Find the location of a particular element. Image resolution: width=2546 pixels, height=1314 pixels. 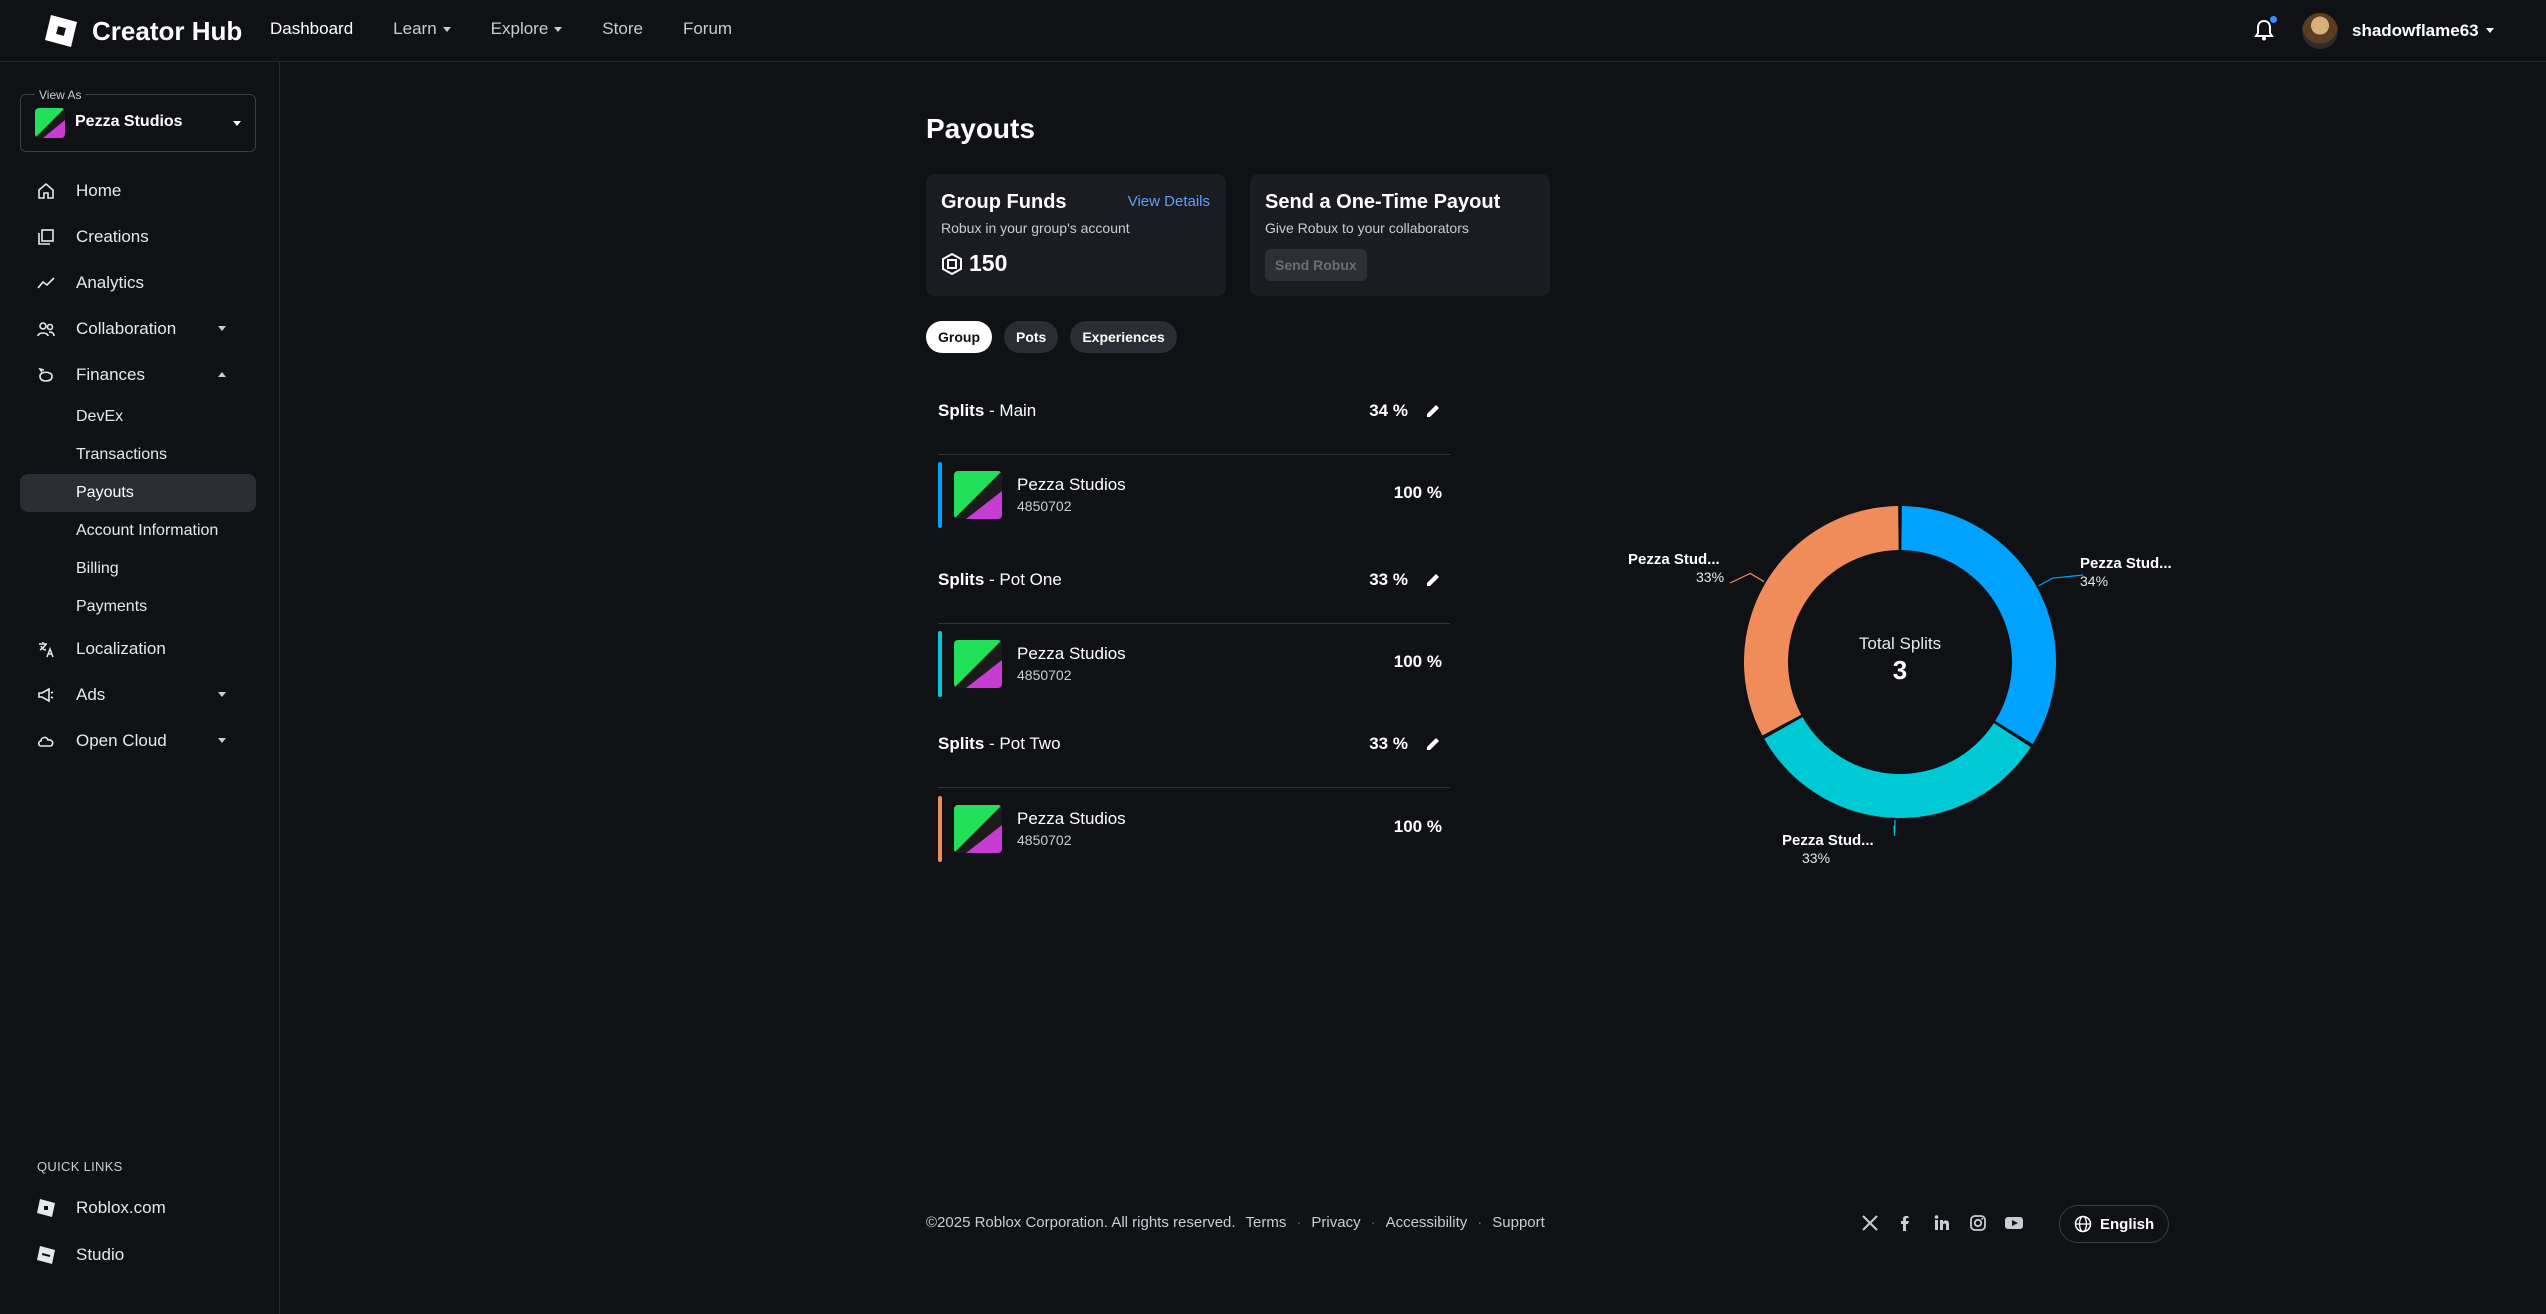

sidebar-item-open-cloud: Open Cloud is located at coordinates (138, 741).